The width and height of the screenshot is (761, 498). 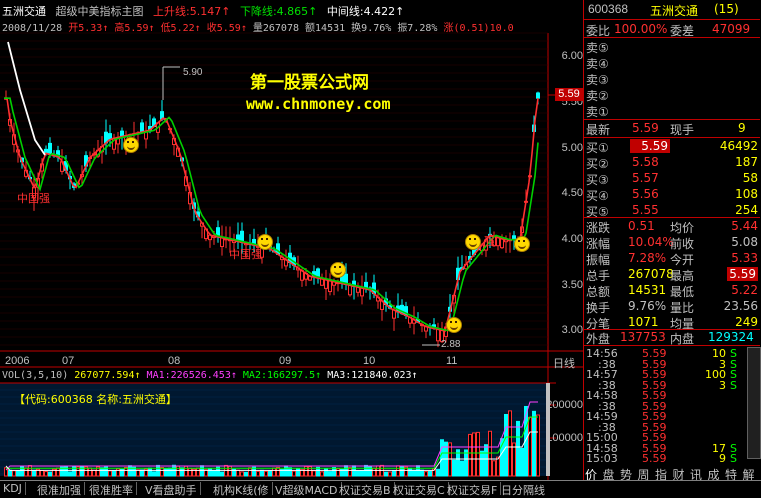 I want to click on stat-label: 换手, so click(x=598, y=308).